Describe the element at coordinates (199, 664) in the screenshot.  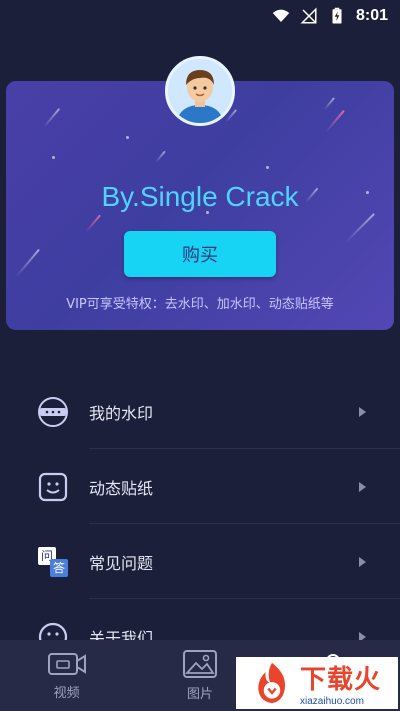
I see `image-icon` at that location.